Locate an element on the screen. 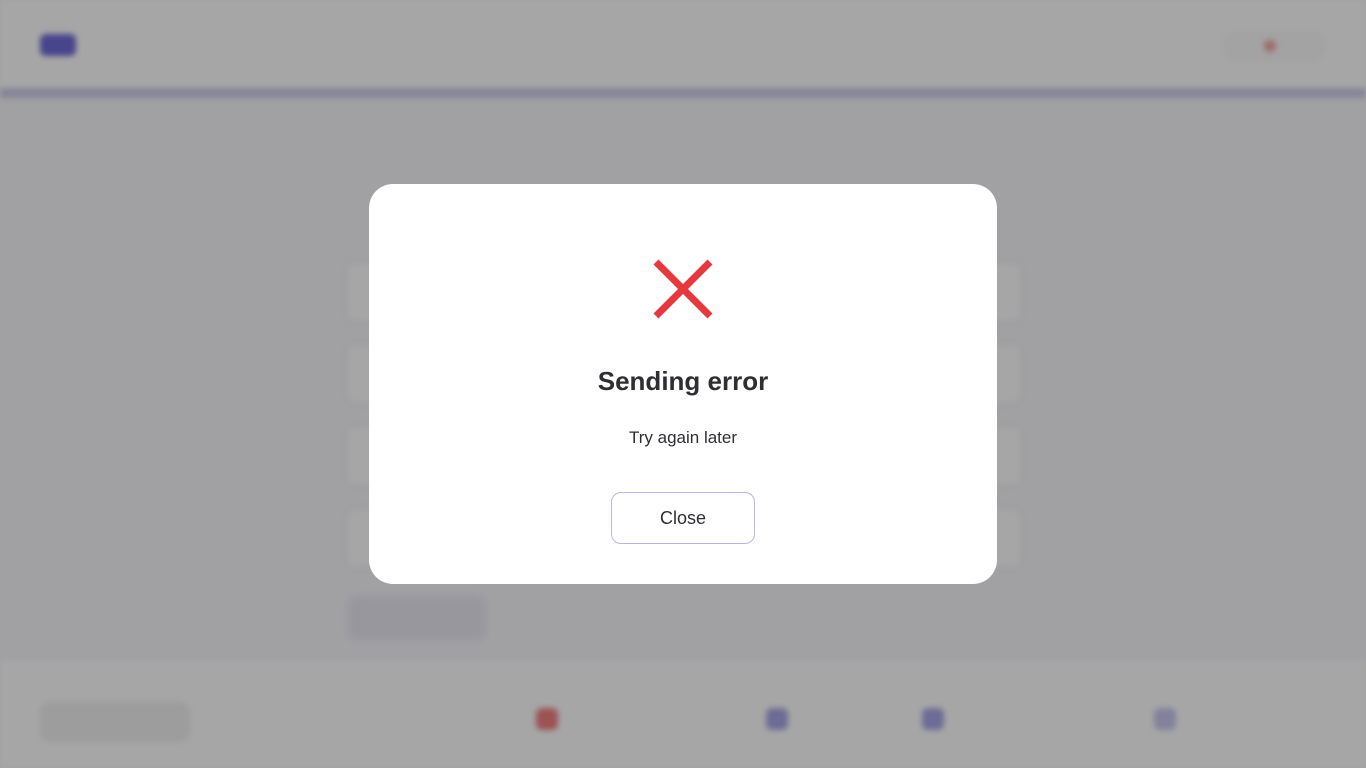  dialog-message: Try again later is located at coordinates (683, 437).